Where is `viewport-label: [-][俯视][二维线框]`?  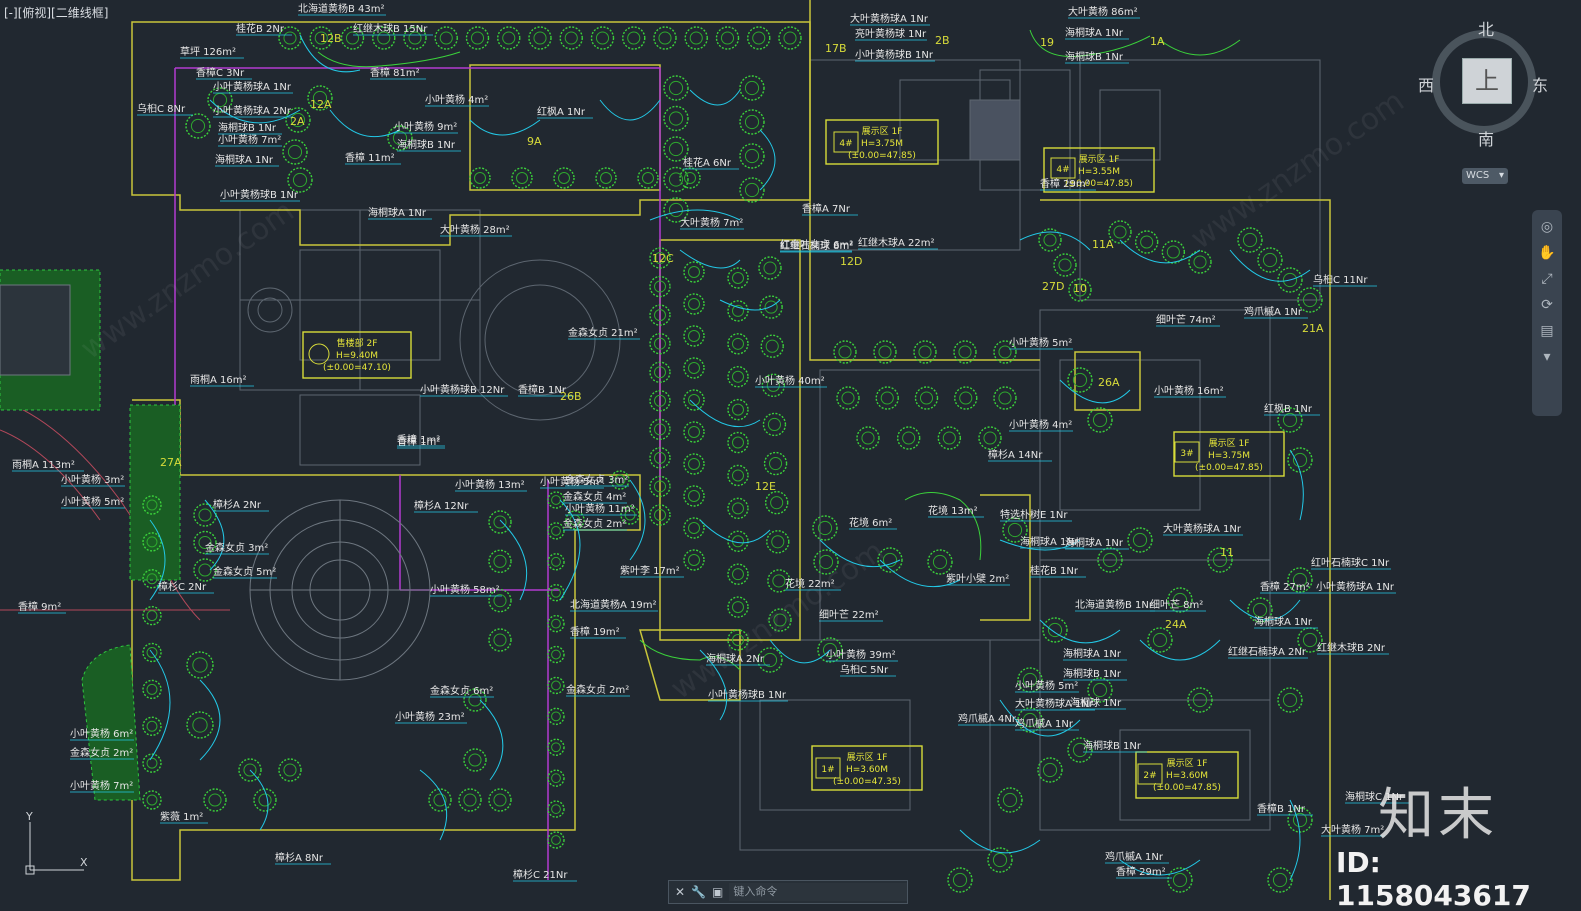 viewport-label: [-][俯视][二维线框] is located at coordinates (56, 12).